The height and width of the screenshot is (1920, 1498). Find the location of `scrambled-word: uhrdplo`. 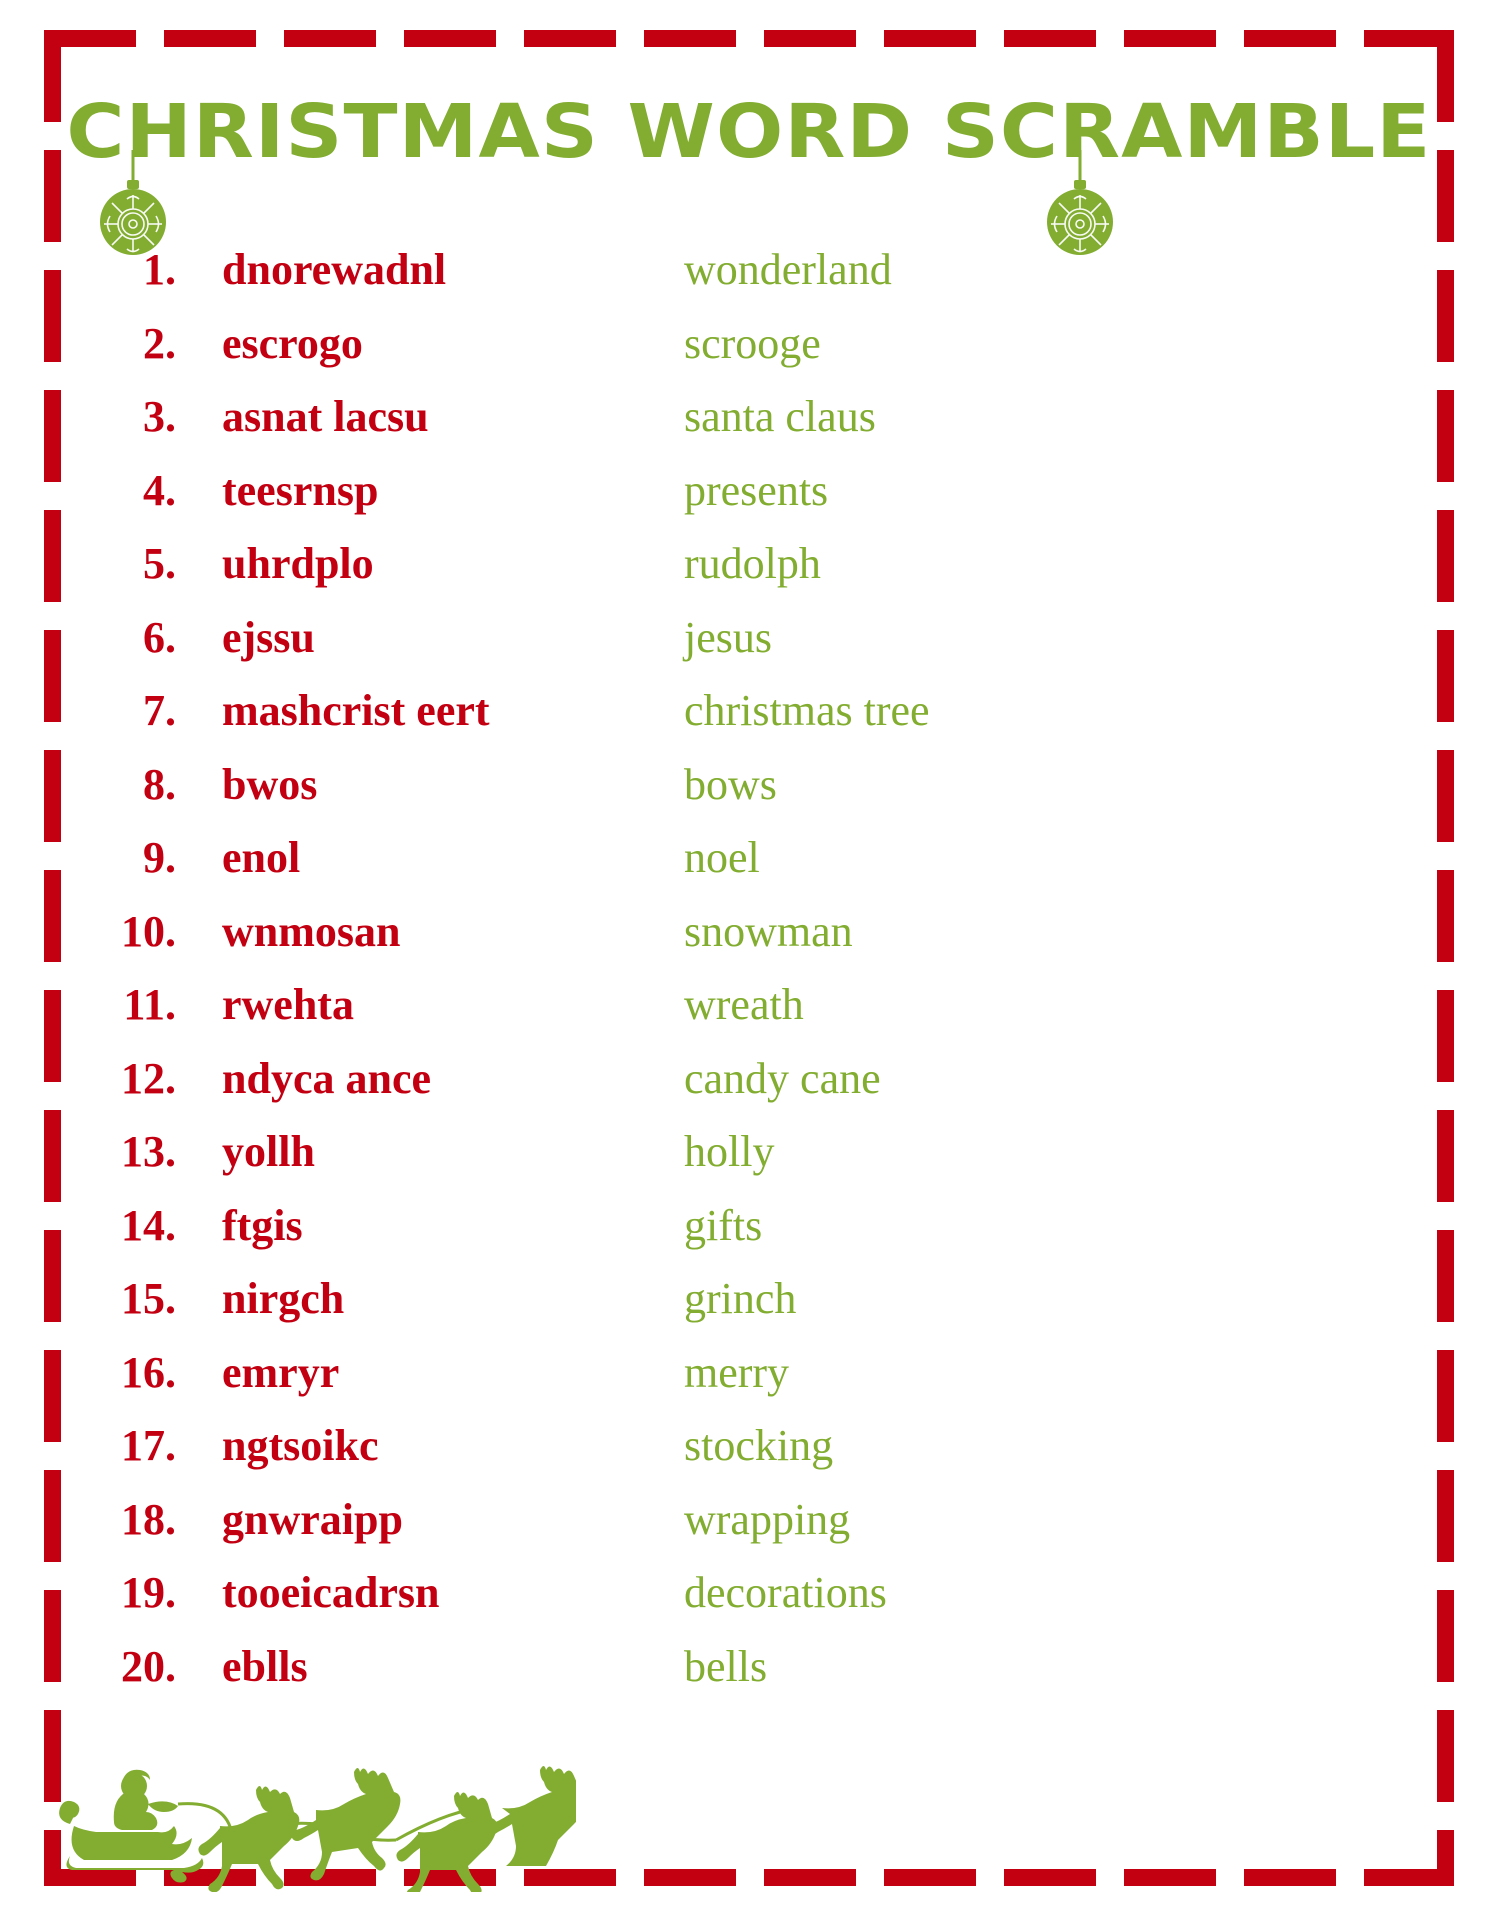

scrambled-word: uhrdplo is located at coordinates (298, 563).